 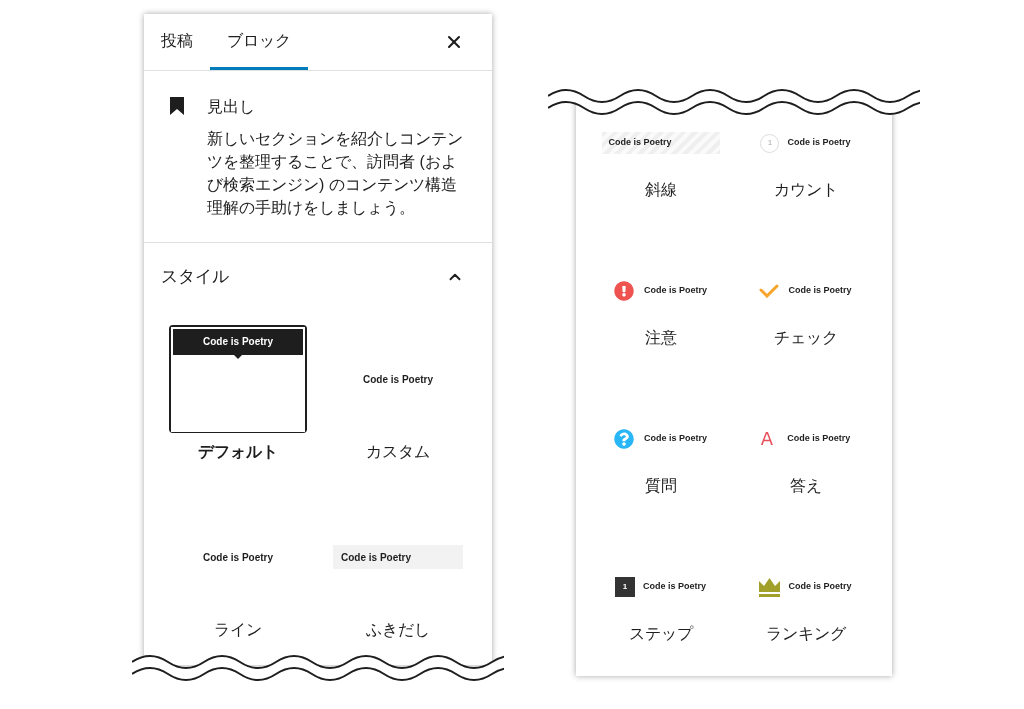 I want to click on style-label: ステップ, so click(x=660, y=634).